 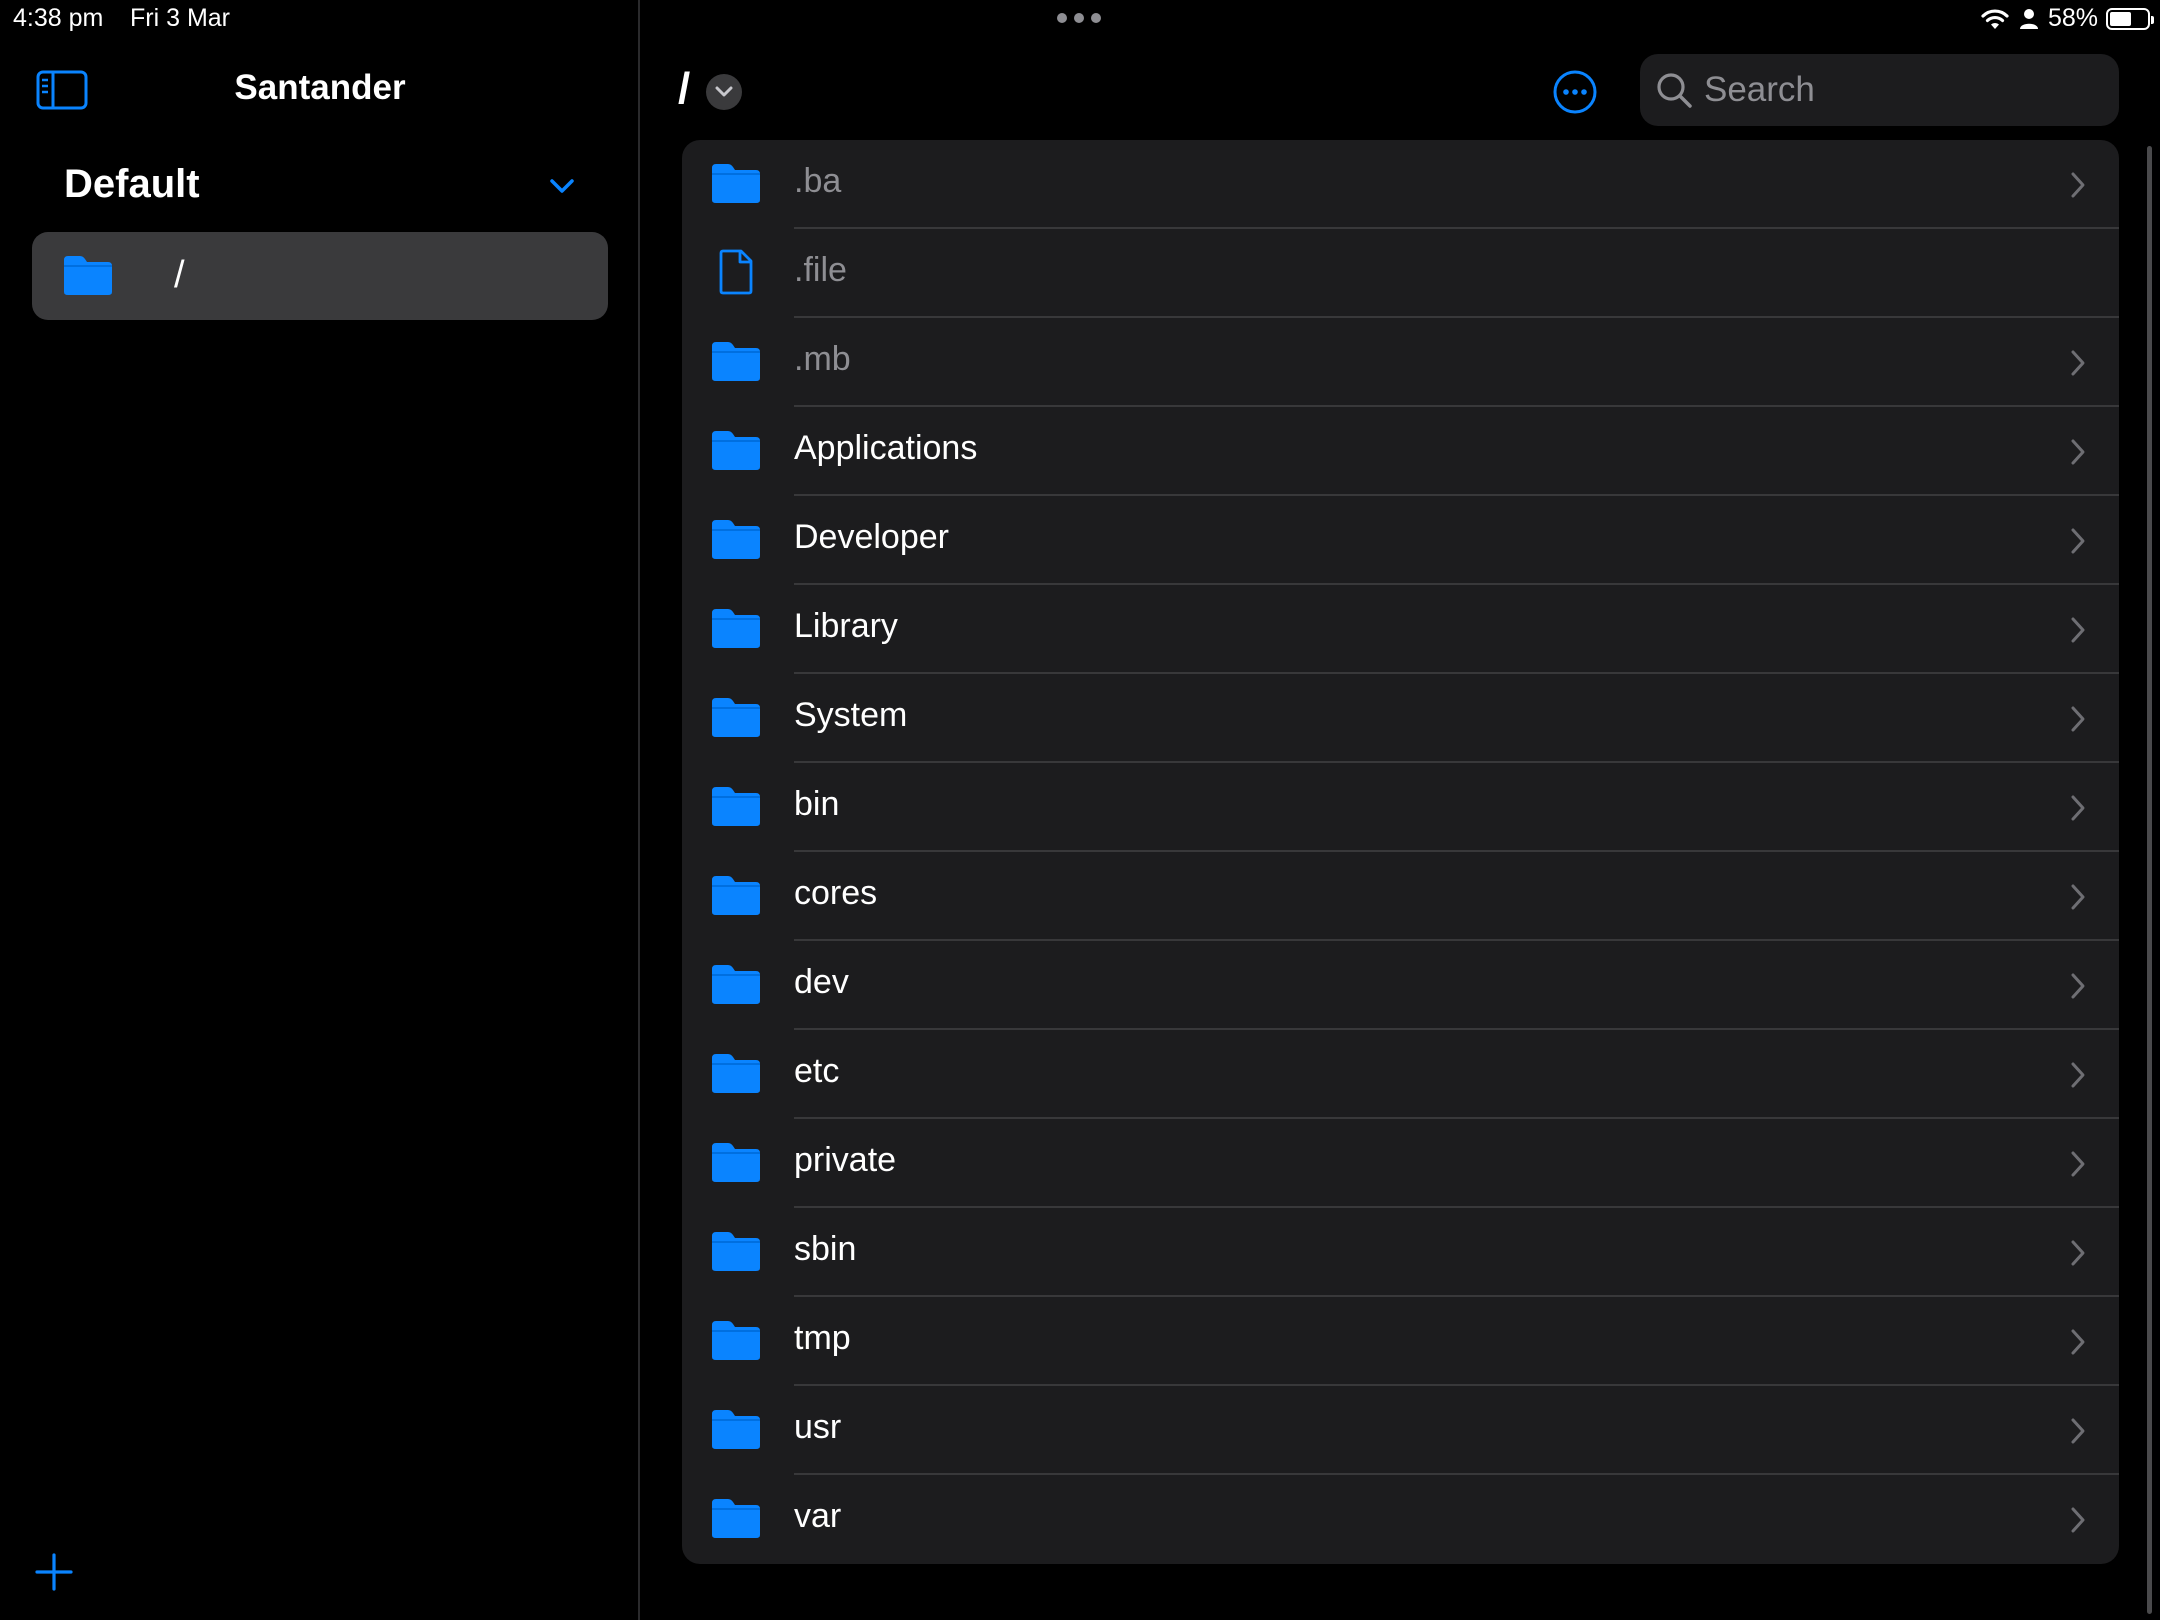 What do you see at coordinates (180, 18) in the screenshot?
I see `status-date: Fri 3 Mar` at bounding box center [180, 18].